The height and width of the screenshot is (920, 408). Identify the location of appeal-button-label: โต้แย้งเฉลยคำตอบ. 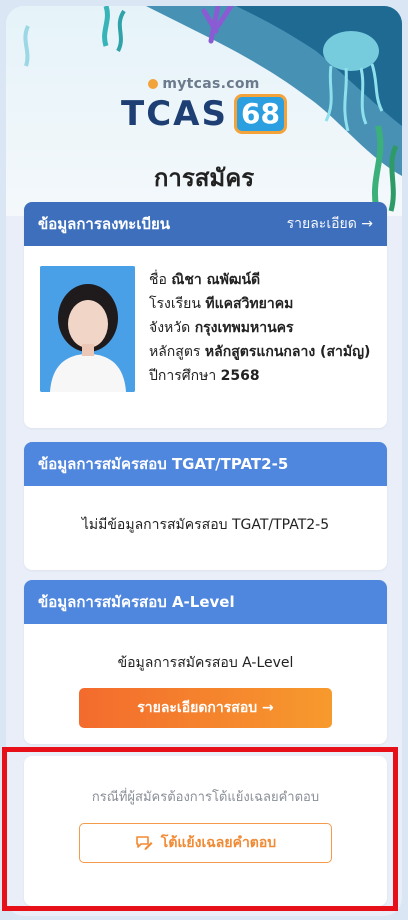
(218, 843).